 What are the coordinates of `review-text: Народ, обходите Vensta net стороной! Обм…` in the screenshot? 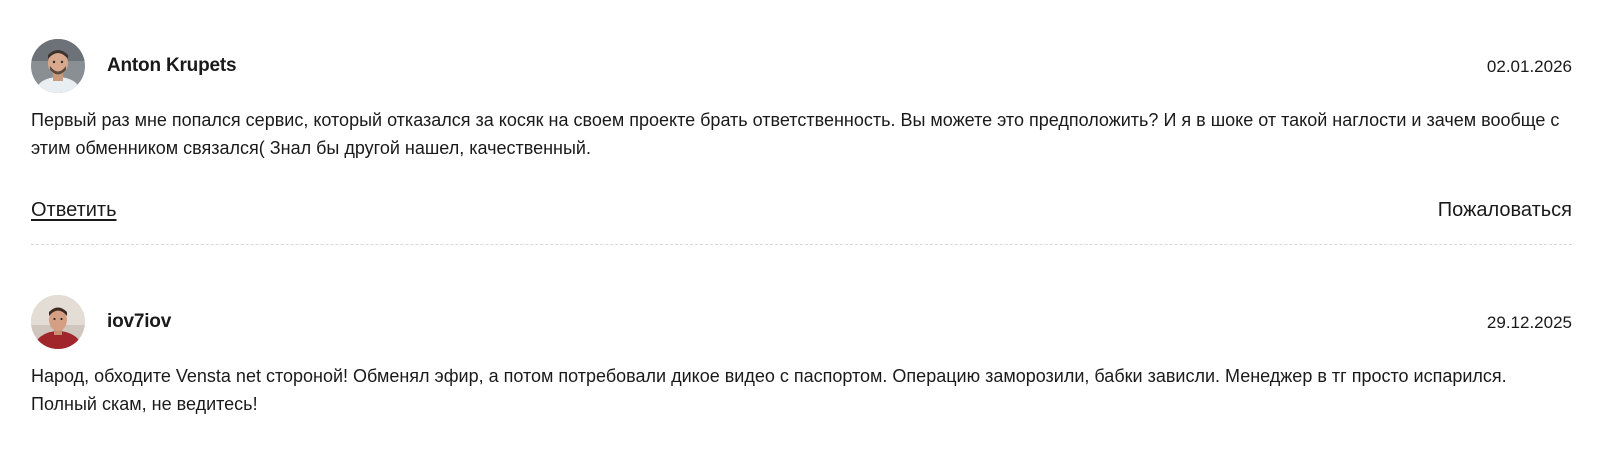 It's located at (769, 390).